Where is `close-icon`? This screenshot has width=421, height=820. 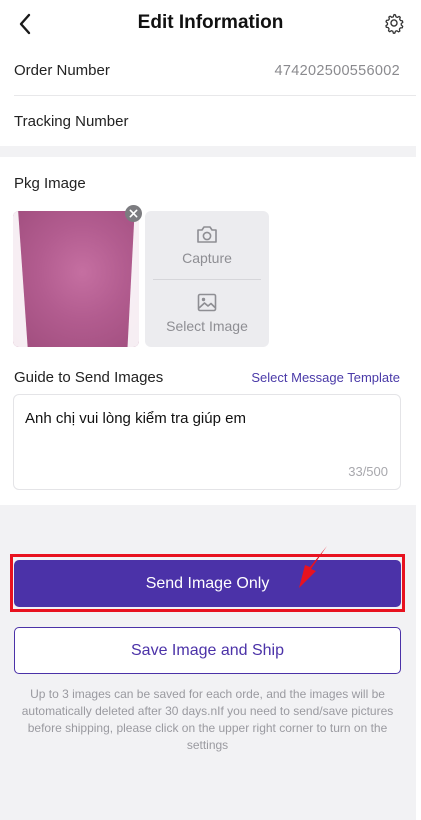
close-icon is located at coordinates (133, 213).